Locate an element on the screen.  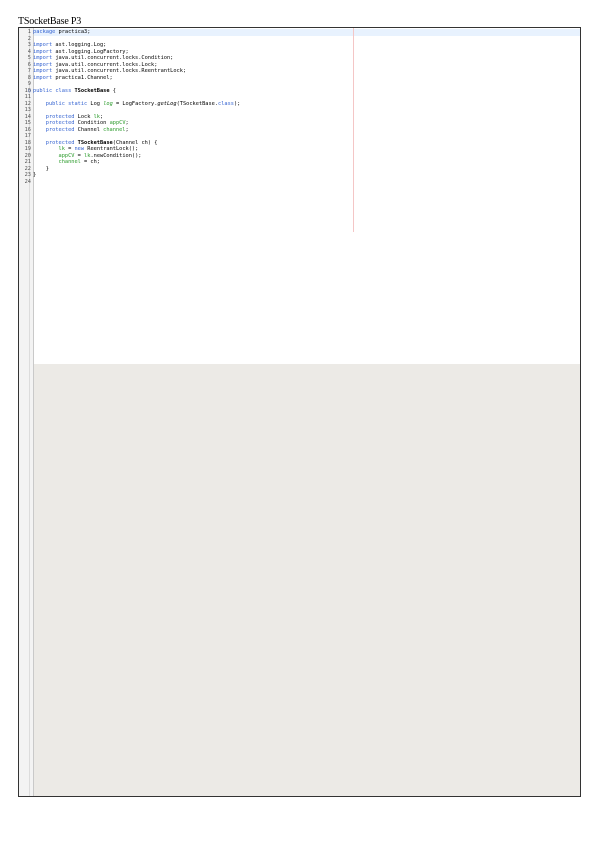
code-token: ast.logging.Log; is located at coordinates (79, 45).